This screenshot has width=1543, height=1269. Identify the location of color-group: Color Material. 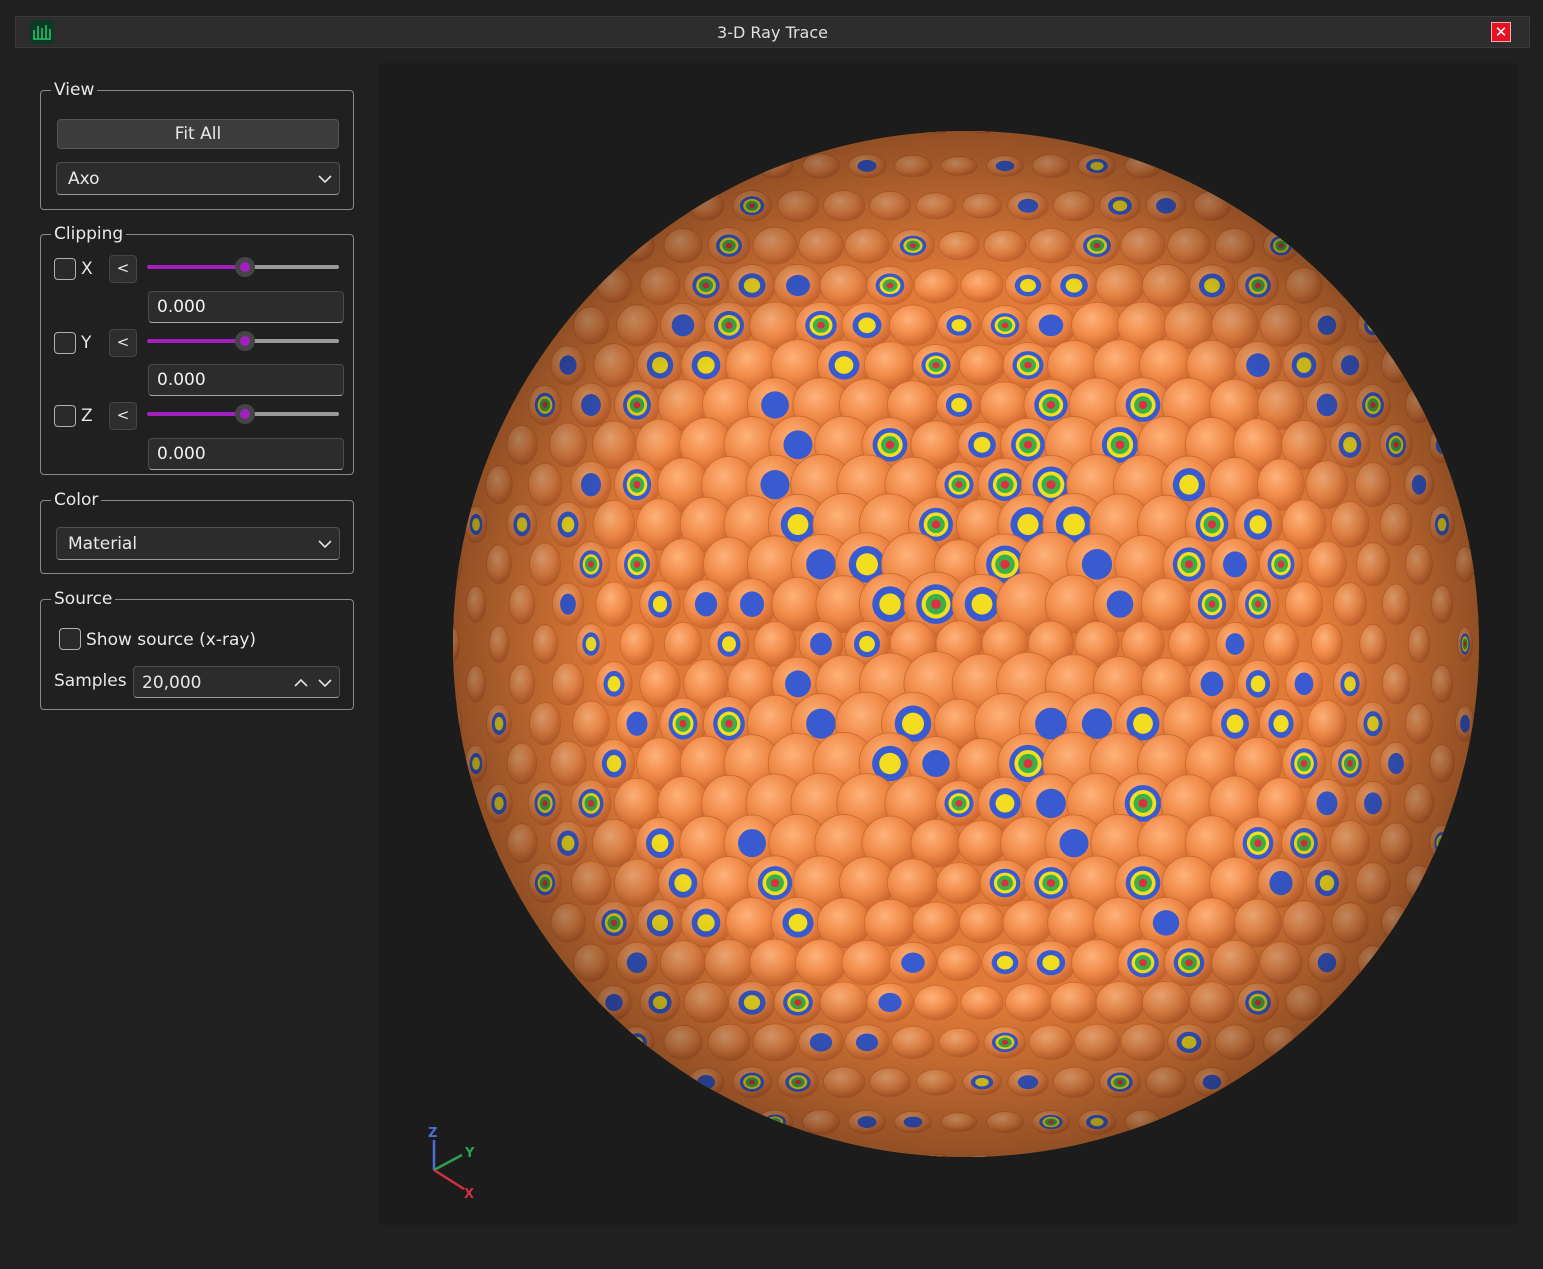
(197, 531).